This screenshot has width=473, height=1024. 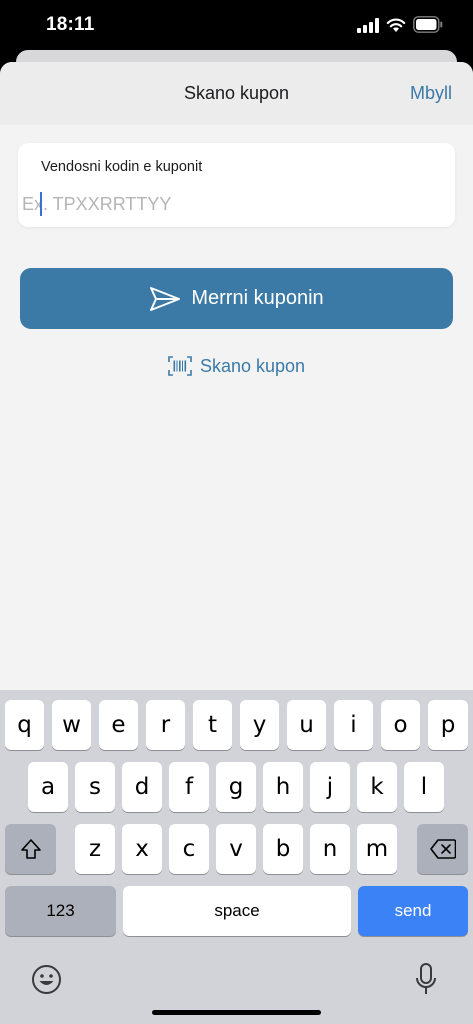 I want to click on signal-icon, so click(x=368, y=25).